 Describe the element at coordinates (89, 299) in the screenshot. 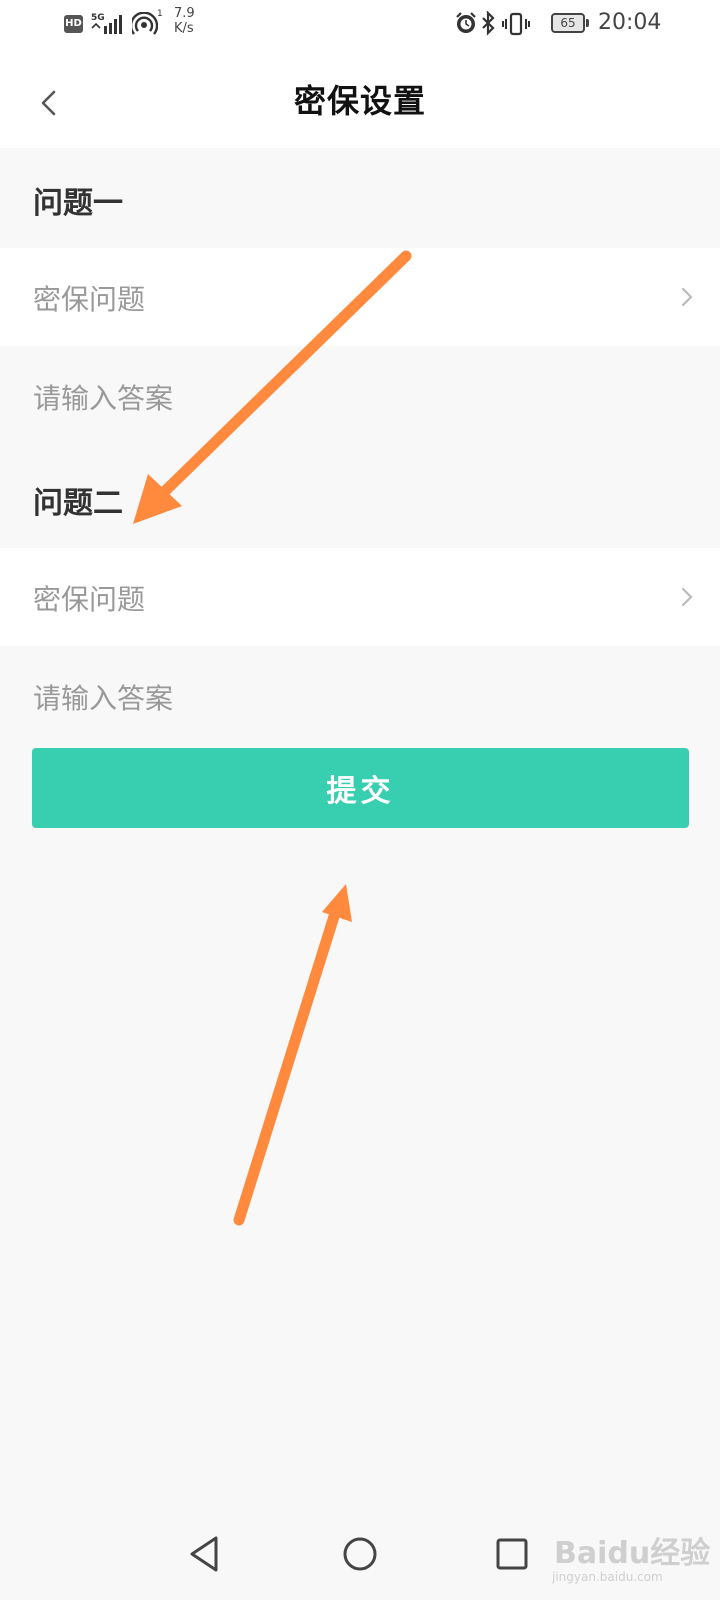

I see `security-question1-label: 密保问题` at that location.